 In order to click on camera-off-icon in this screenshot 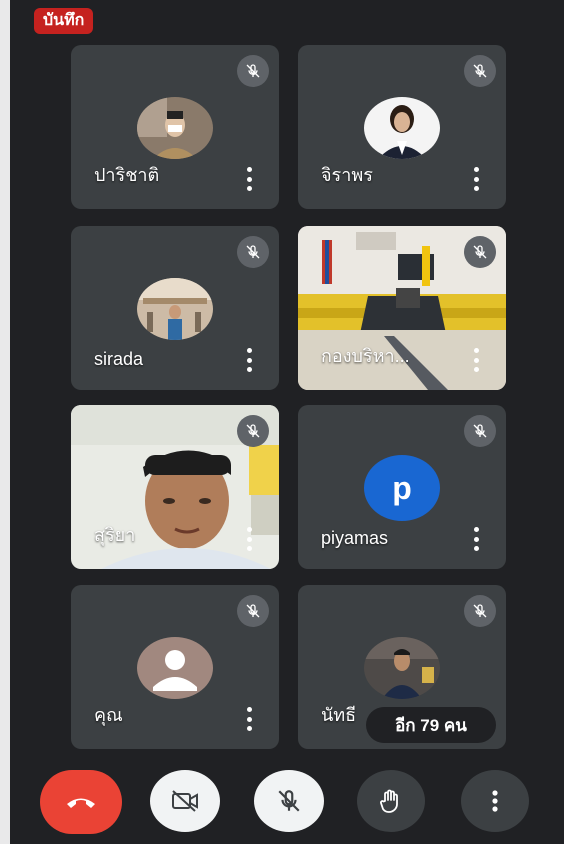, I will do `click(185, 801)`.